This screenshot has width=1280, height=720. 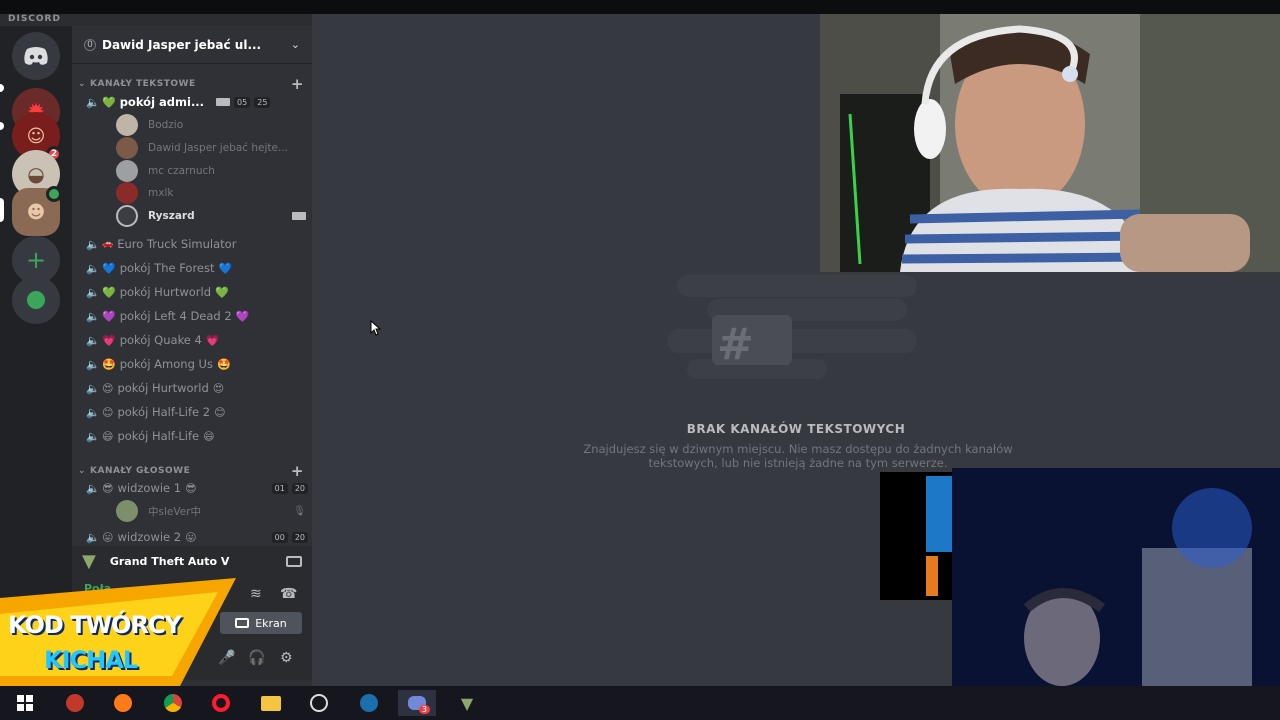 I want to click on channel-emoji-after: 💜, so click(x=242, y=316).